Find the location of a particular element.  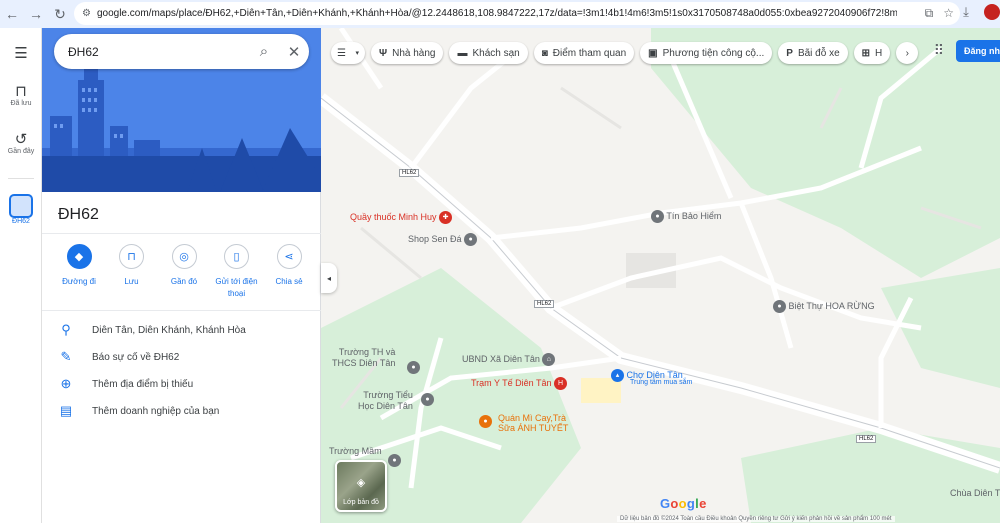

menu-button: ☰ is located at coordinates (21, 53).